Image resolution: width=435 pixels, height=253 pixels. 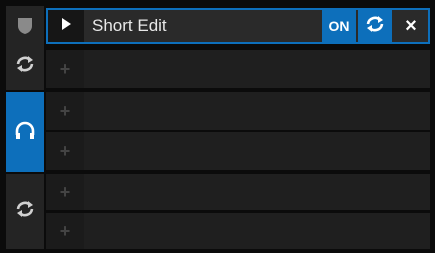 I want to click on slot-row-active: Short Edit ON ×, so click(x=238, y=26).